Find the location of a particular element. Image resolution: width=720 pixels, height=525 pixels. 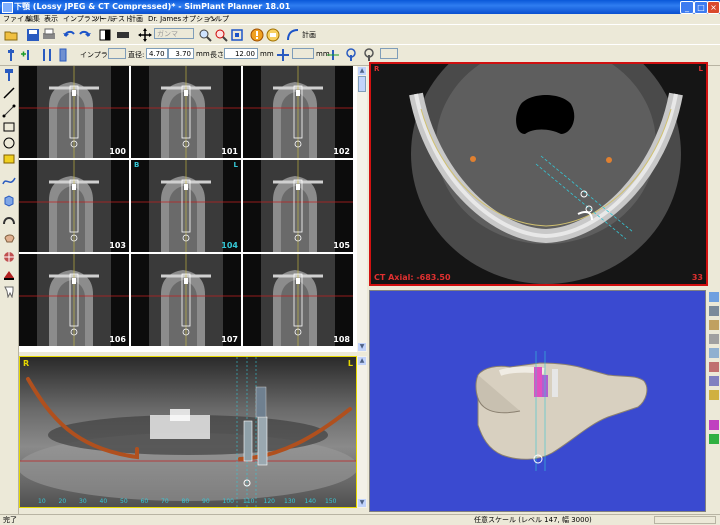

close-button: × is located at coordinates (713, 7).